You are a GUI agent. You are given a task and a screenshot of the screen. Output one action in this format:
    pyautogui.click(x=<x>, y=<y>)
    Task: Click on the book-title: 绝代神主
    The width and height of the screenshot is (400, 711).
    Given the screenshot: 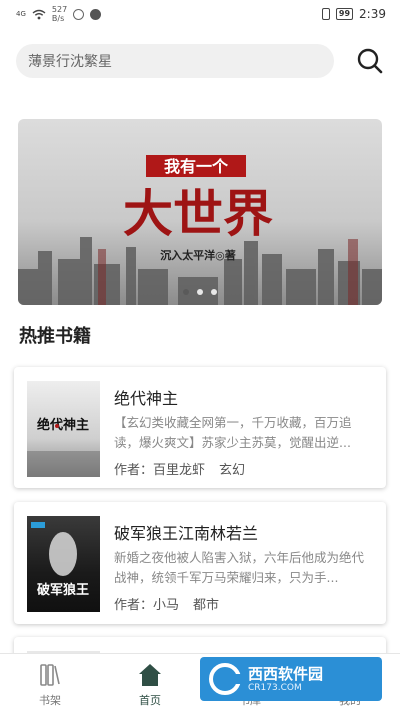 What is the action you would take?
    pyautogui.click(x=146, y=398)
    